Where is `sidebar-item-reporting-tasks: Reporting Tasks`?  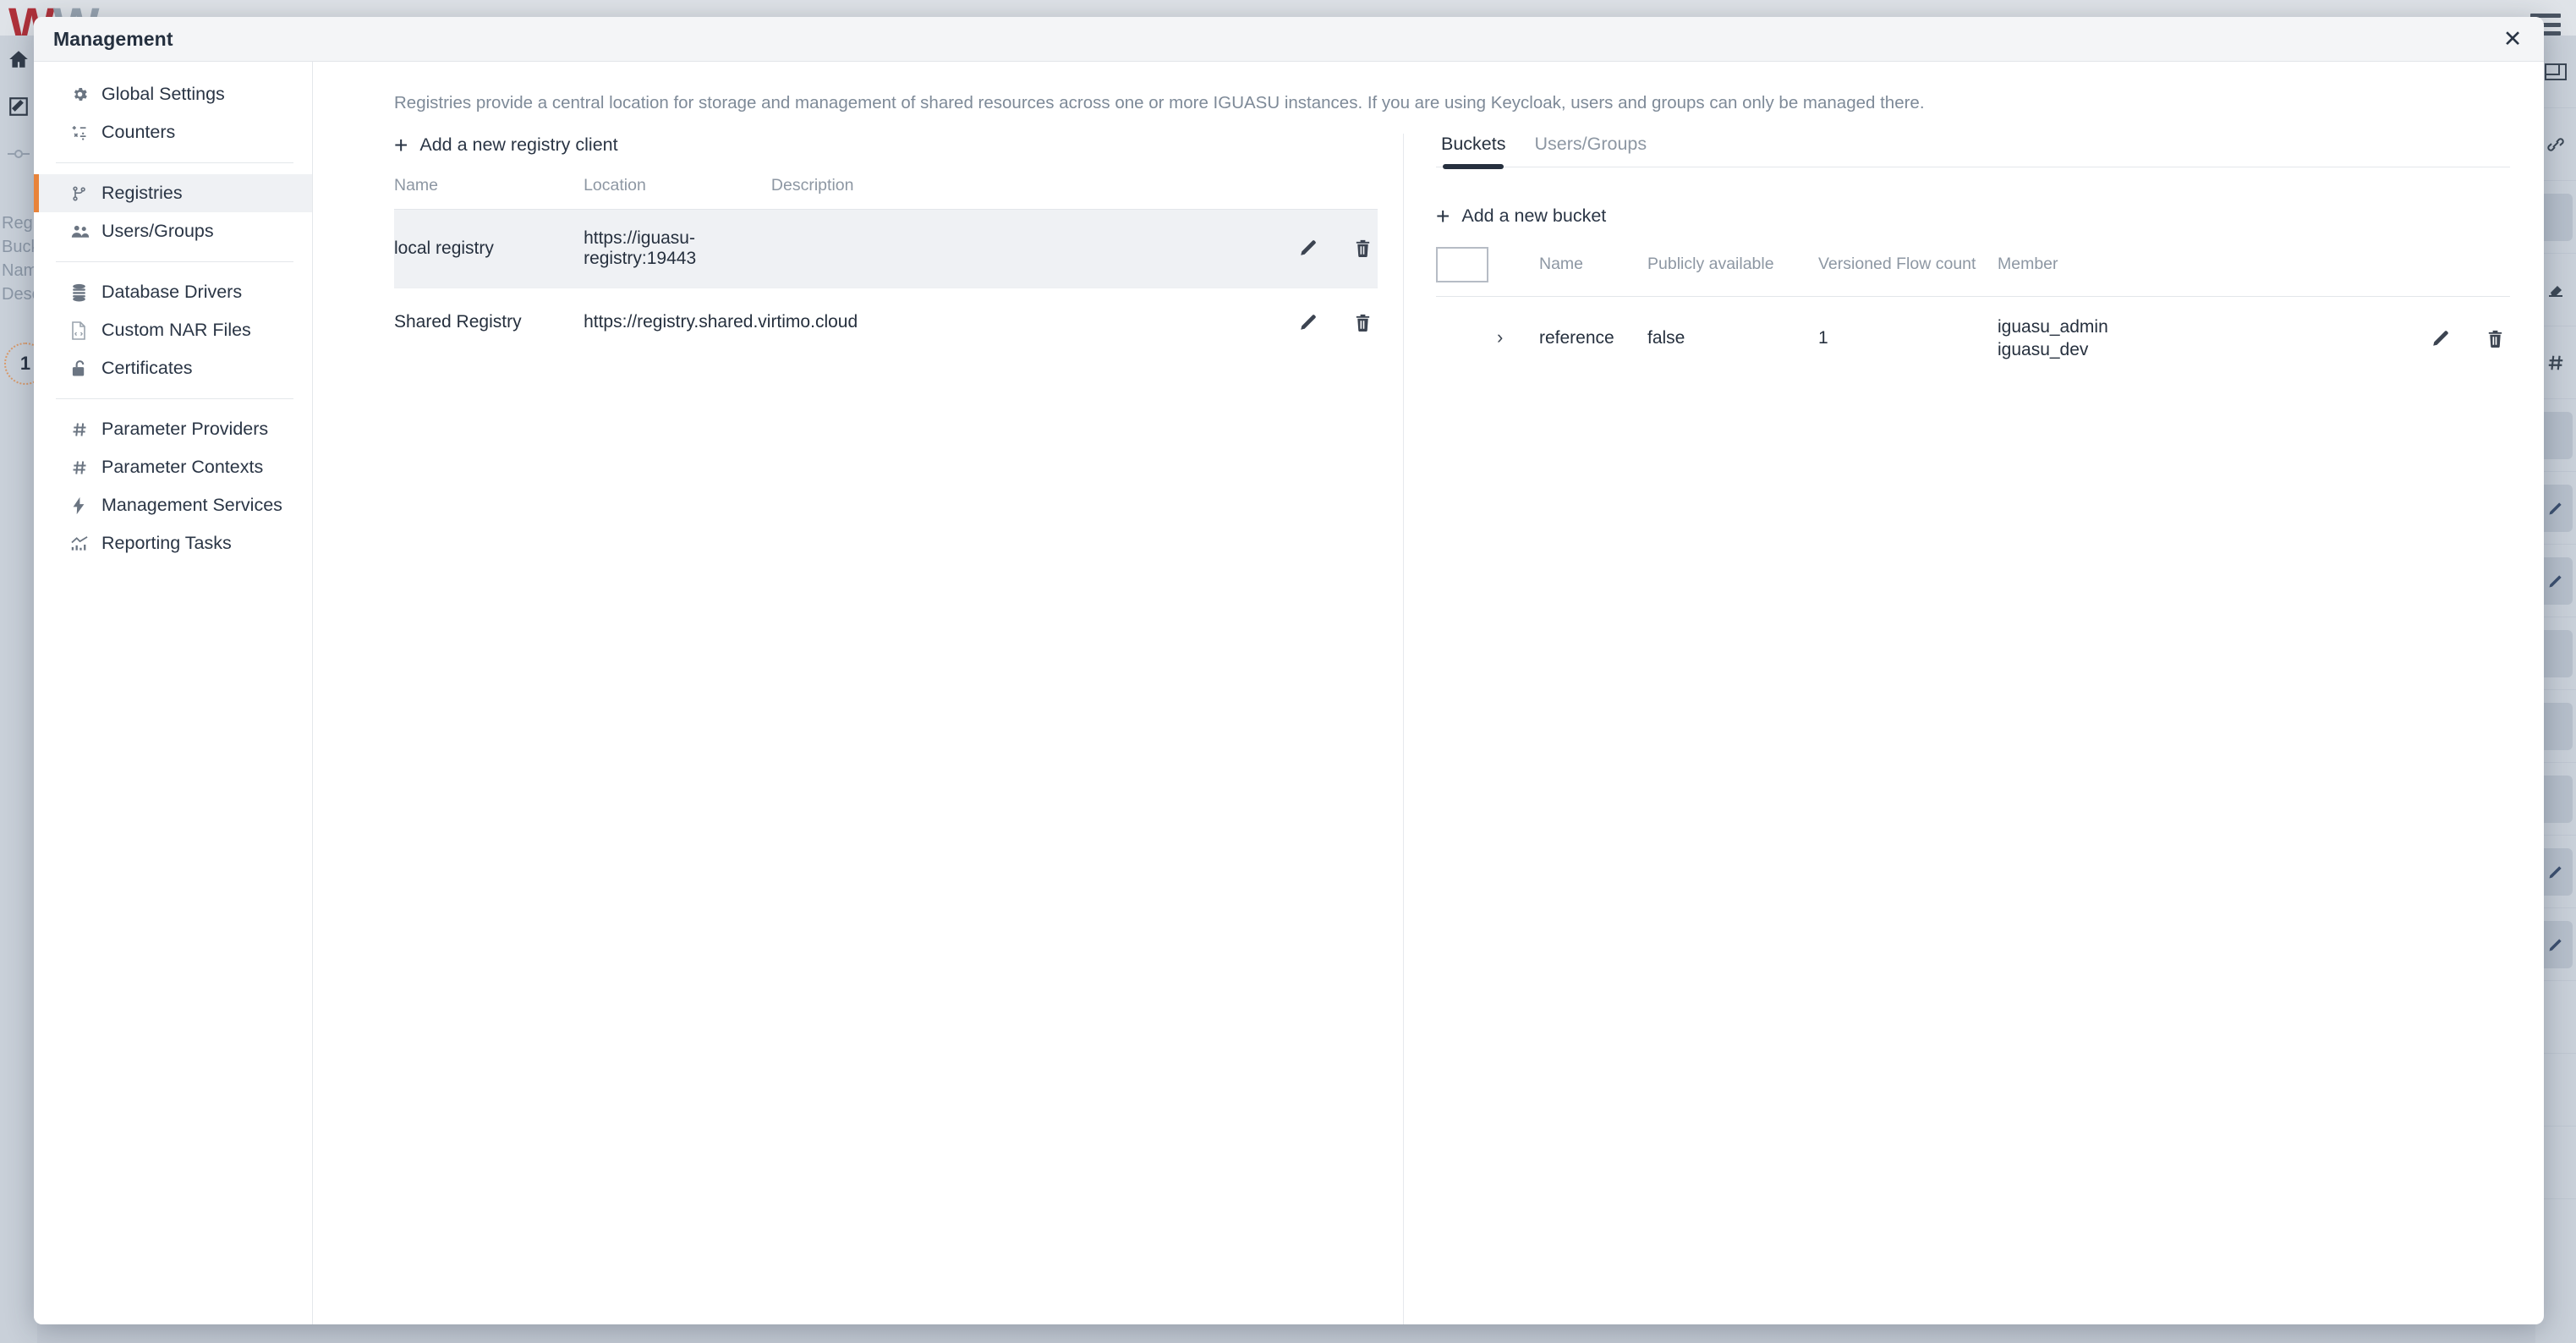 sidebar-item-reporting-tasks: Reporting Tasks is located at coordinates (173, 543).